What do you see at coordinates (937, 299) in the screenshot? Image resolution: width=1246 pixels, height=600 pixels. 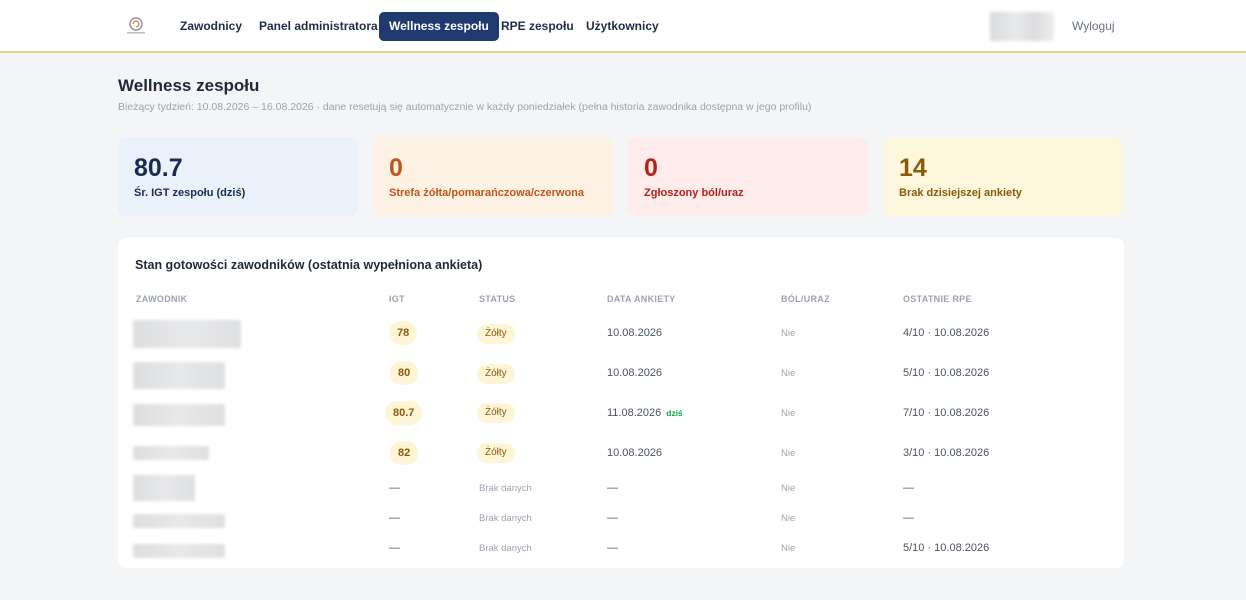 I see `column-header-ostatnie-rpe: OSTATNIE RPE` at bounding box center [937, 299].